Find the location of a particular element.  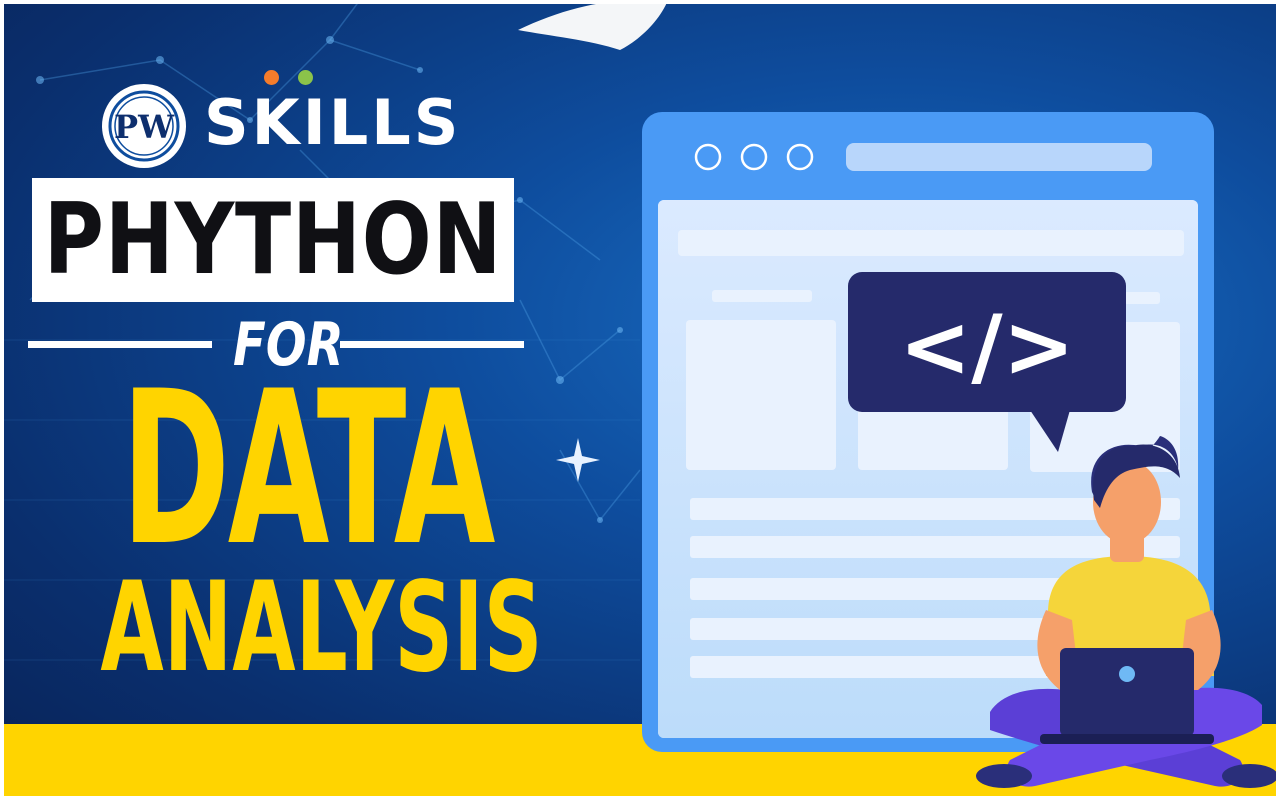

code-icon: </> is located at coordinates (987, 347).